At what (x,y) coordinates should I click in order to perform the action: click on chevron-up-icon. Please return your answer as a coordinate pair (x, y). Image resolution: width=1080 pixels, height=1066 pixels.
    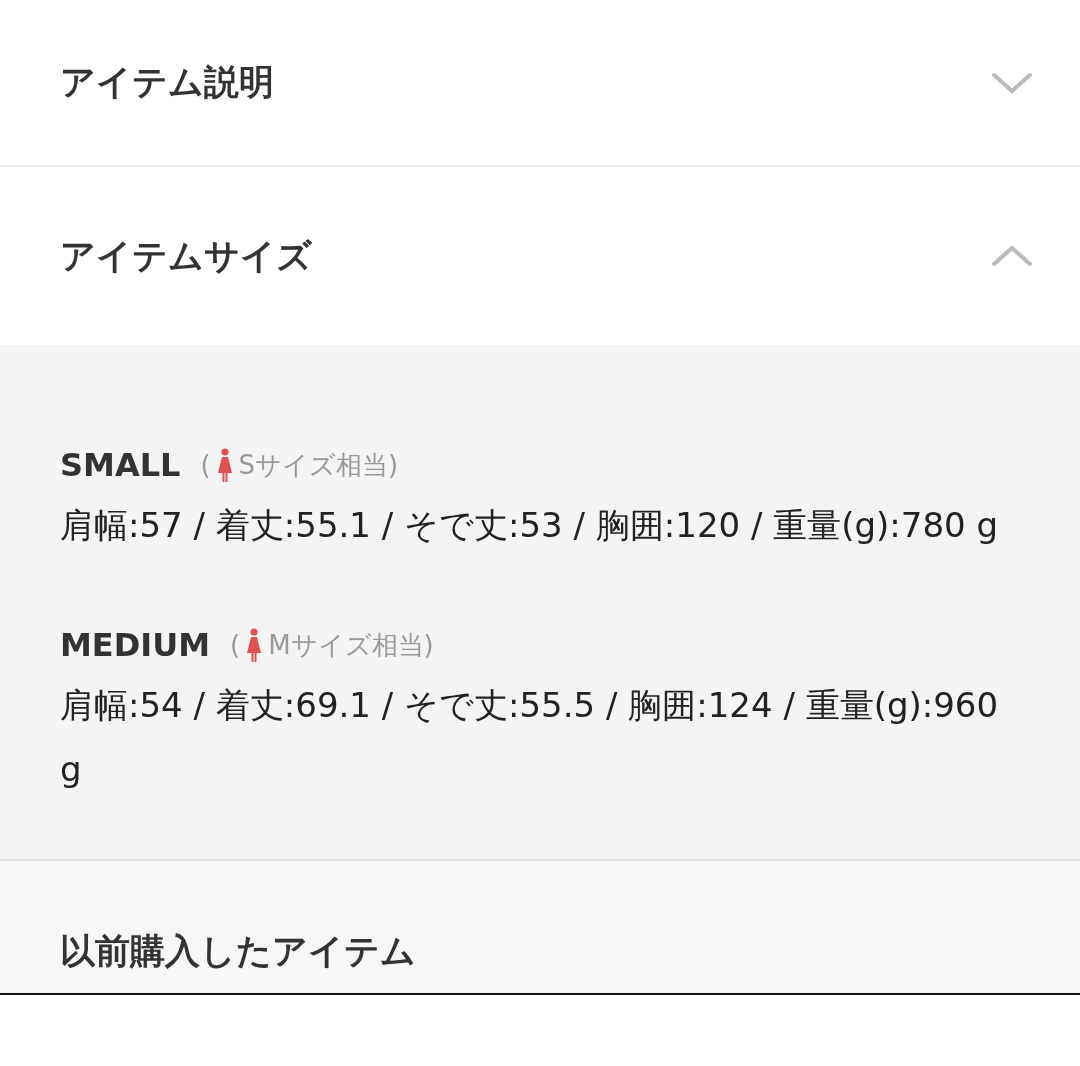
    Looking at the image, I should click on (1012, 256).